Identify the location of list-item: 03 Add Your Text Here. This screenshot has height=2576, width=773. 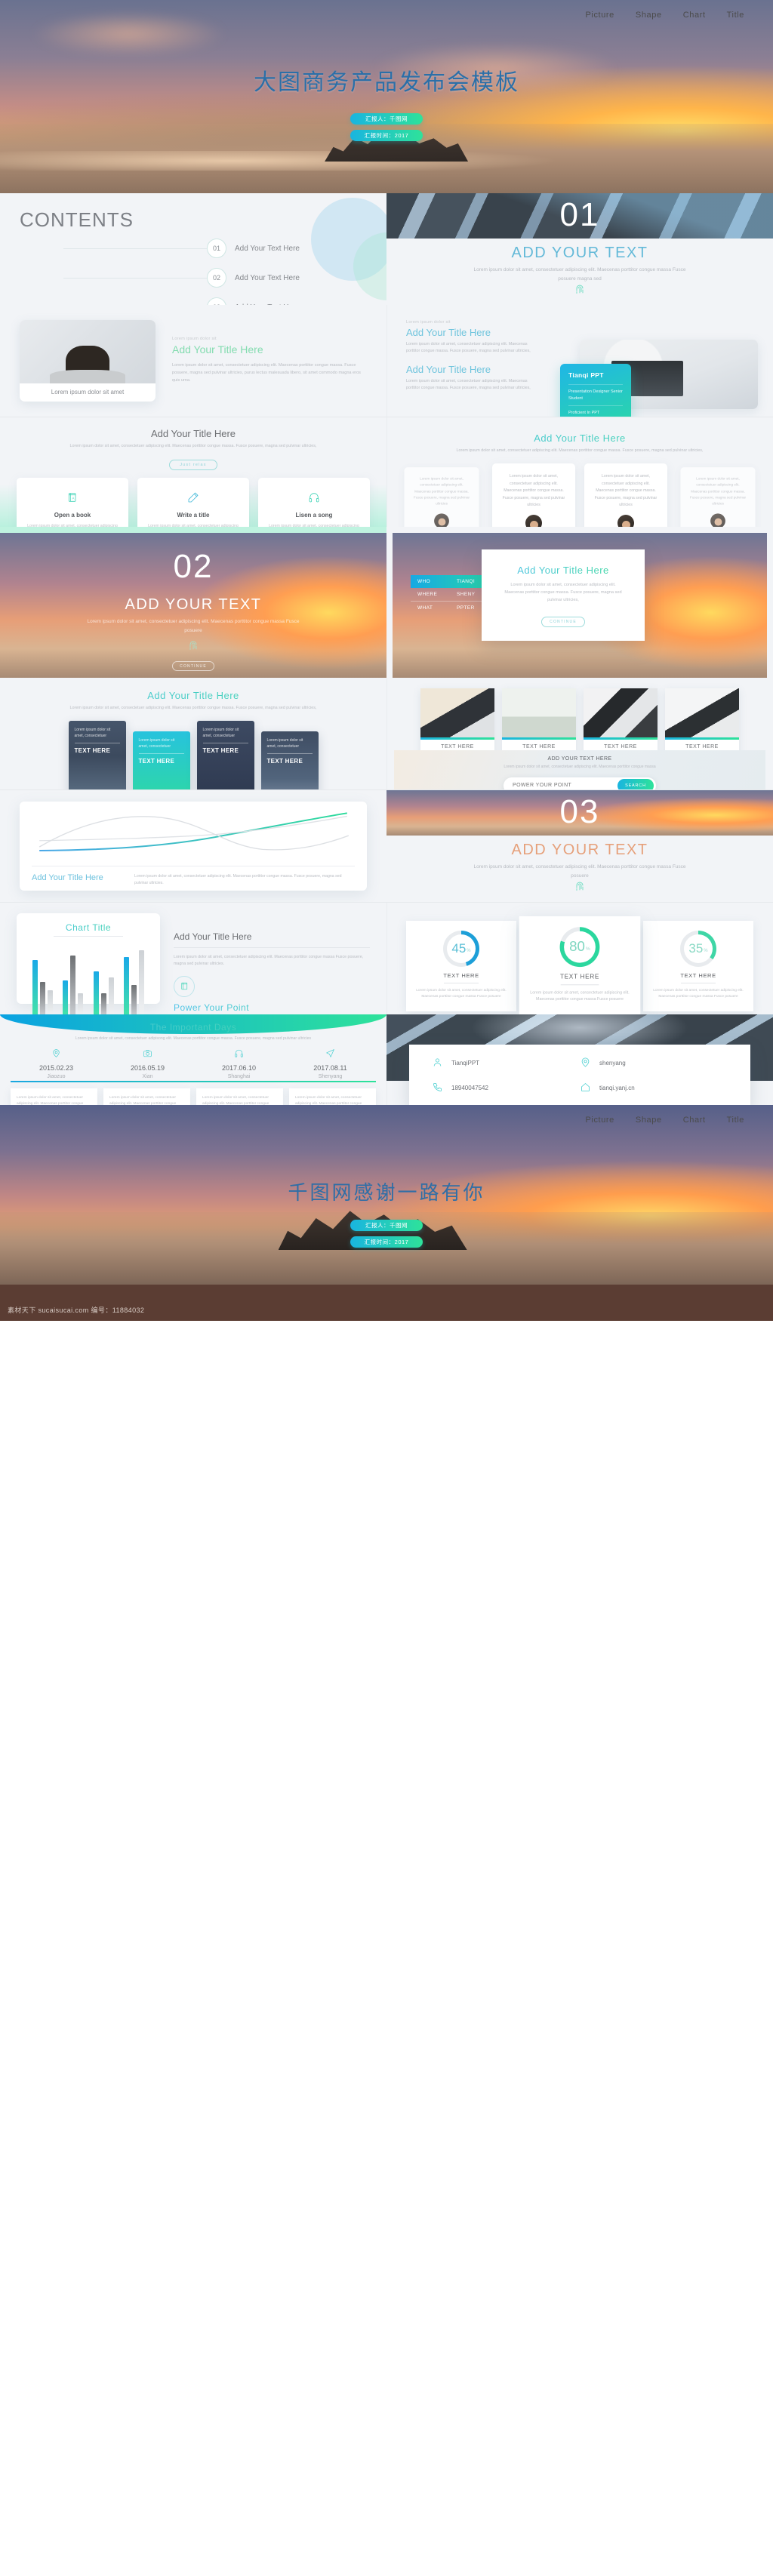
(214, 300).